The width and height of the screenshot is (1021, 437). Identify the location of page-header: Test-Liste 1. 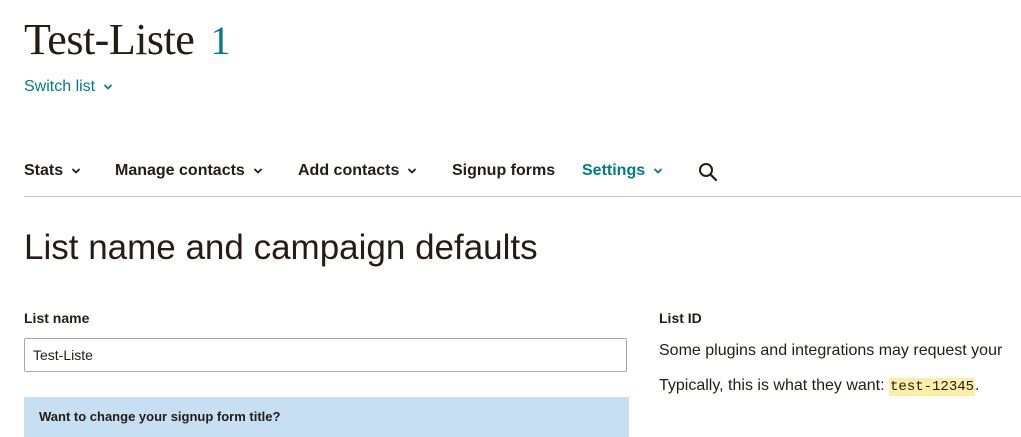
(127, 39).